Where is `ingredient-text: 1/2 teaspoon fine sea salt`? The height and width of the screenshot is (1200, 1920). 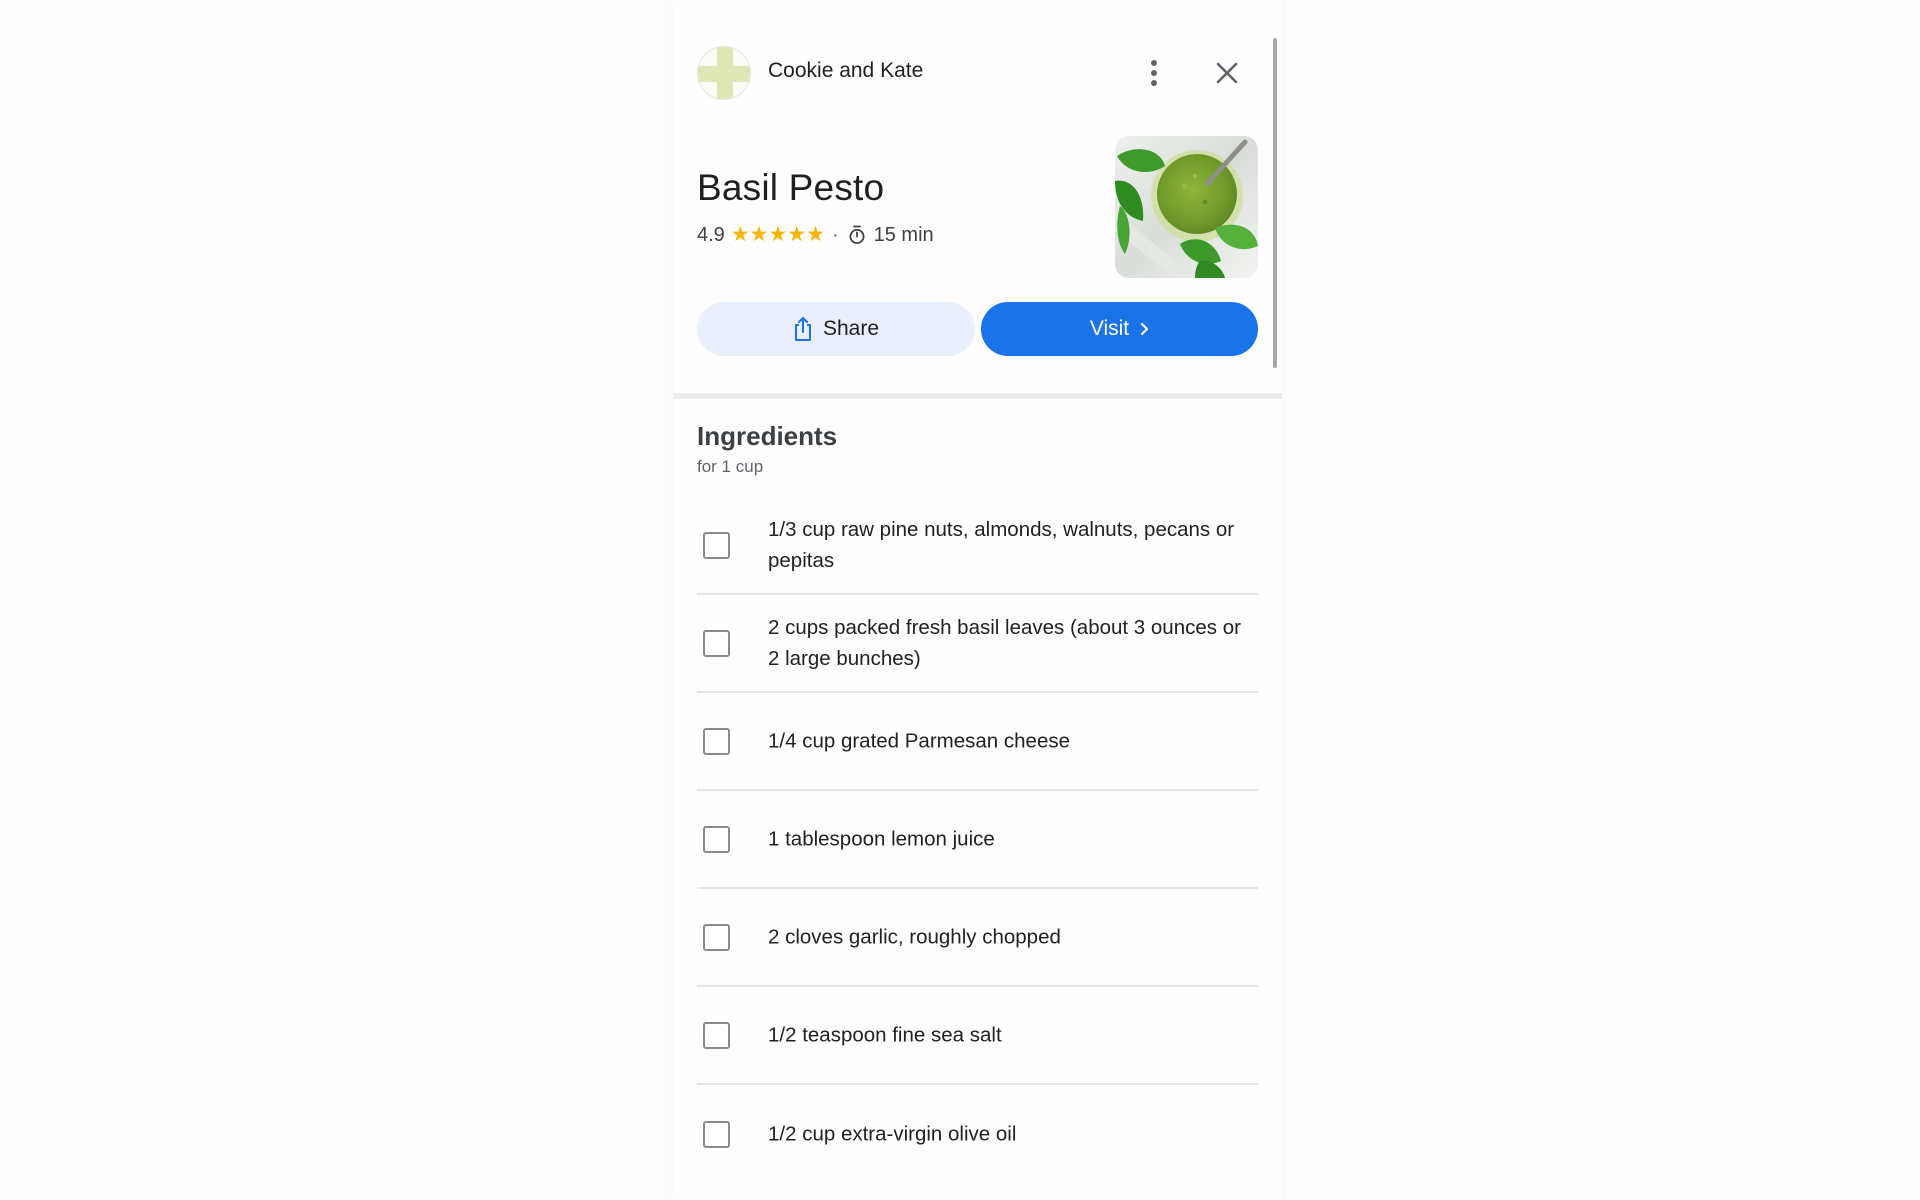 ingredient-text: 1/2 teaspoon fine sea salt is located at coordinates (885, 1035).